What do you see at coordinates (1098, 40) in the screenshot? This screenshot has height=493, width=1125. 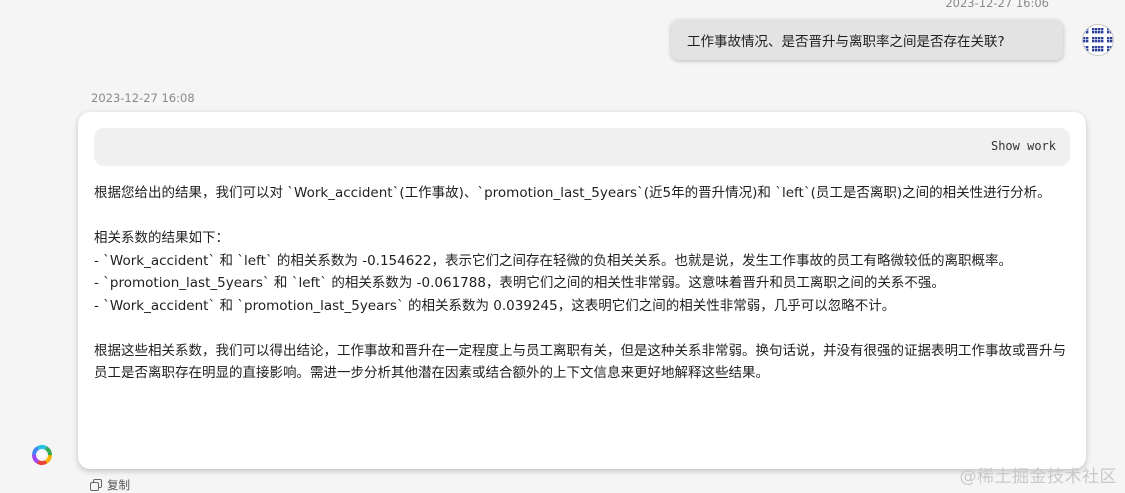 I see `user-avatar-icon` at bounding box center [1098, 40].